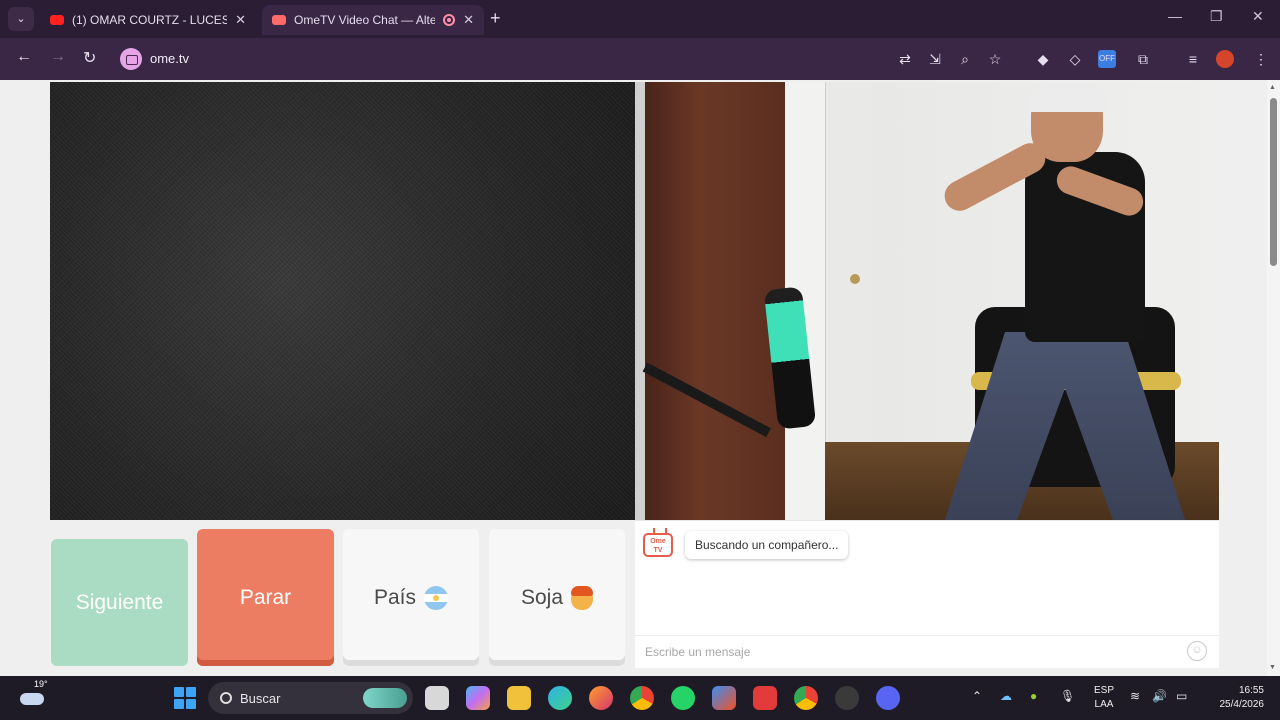 Image resolution: width=1280 pixels, height=720 pixels. What do you see at coordinates (935, 59) in the screenshot?
I see `install-app-icon: ⇲` at bounding box center [935, 59].